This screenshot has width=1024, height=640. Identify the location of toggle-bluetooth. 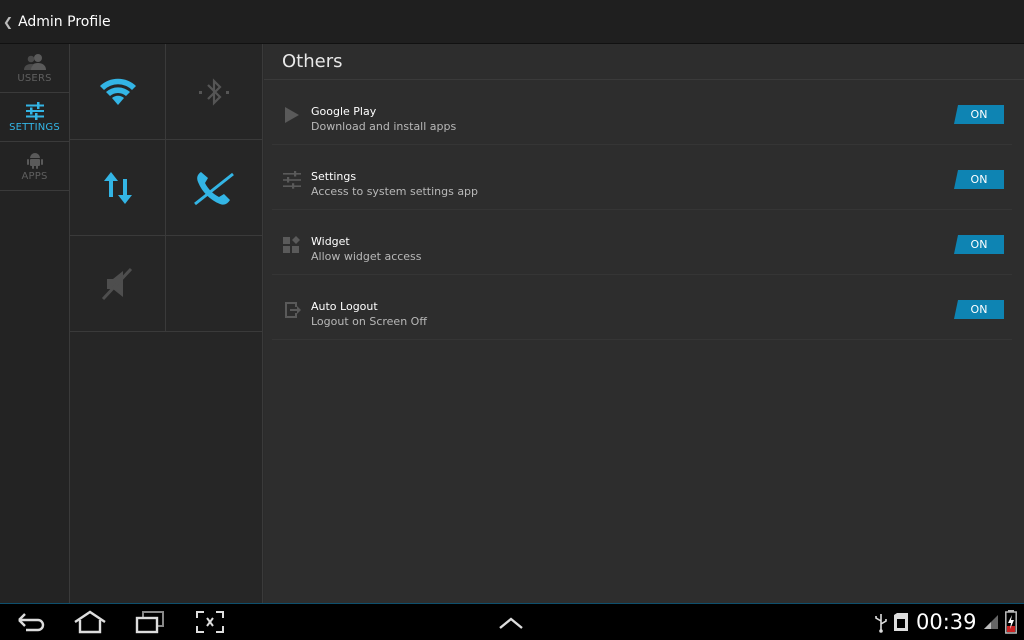
(214, 92).